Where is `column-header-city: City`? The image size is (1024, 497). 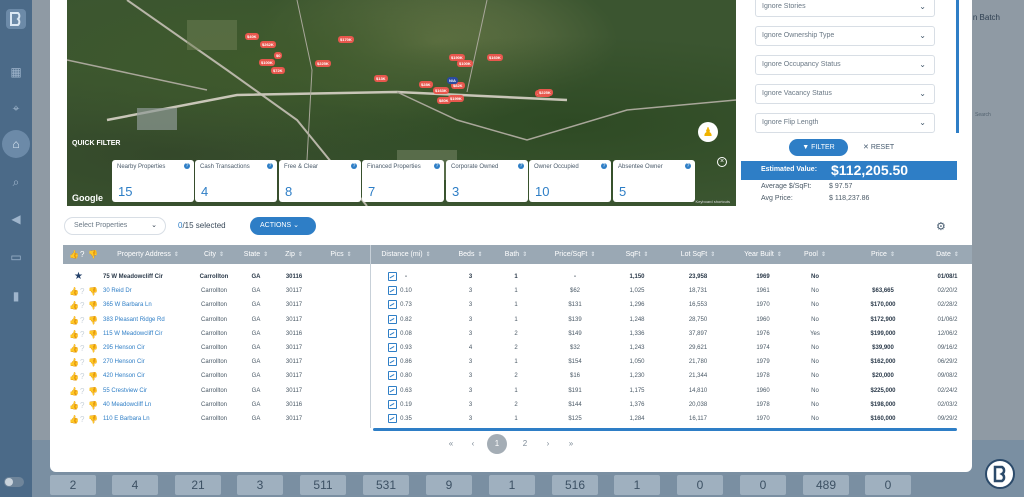 column-header-city: City is located at coordinates (214, 254).